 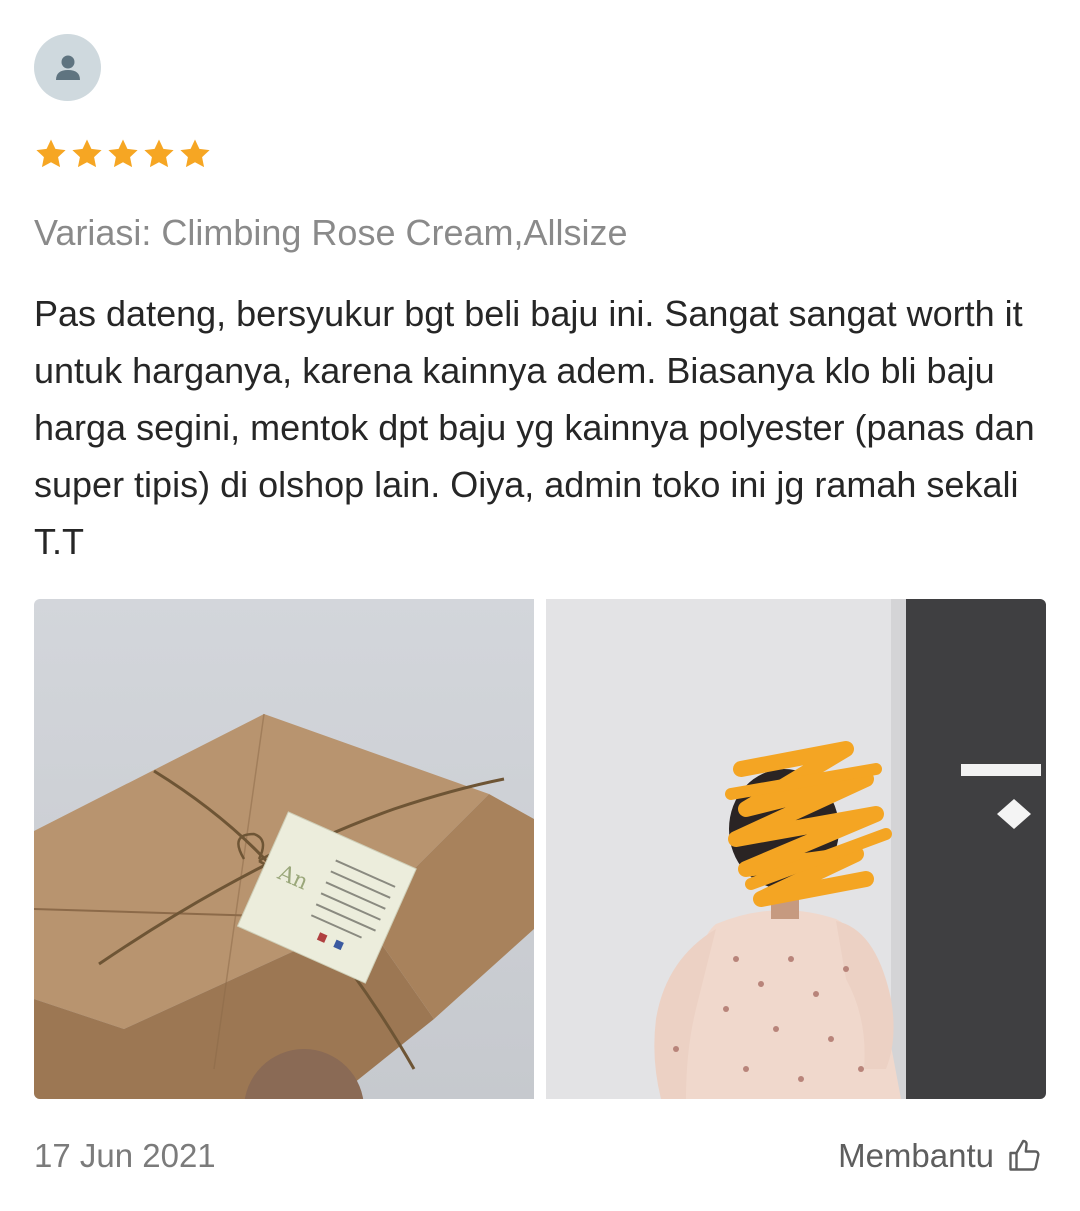 I want to click on helpful-button: Membantu, so click(x=940, y=1156).